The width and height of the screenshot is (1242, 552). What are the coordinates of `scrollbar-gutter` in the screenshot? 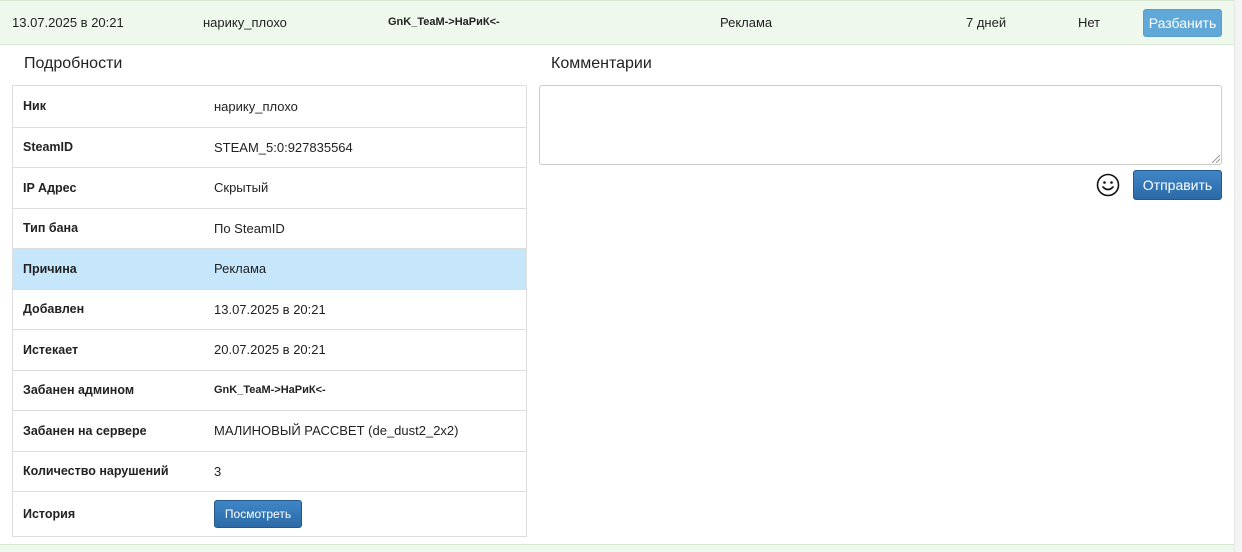 It's located at (1238, 276).